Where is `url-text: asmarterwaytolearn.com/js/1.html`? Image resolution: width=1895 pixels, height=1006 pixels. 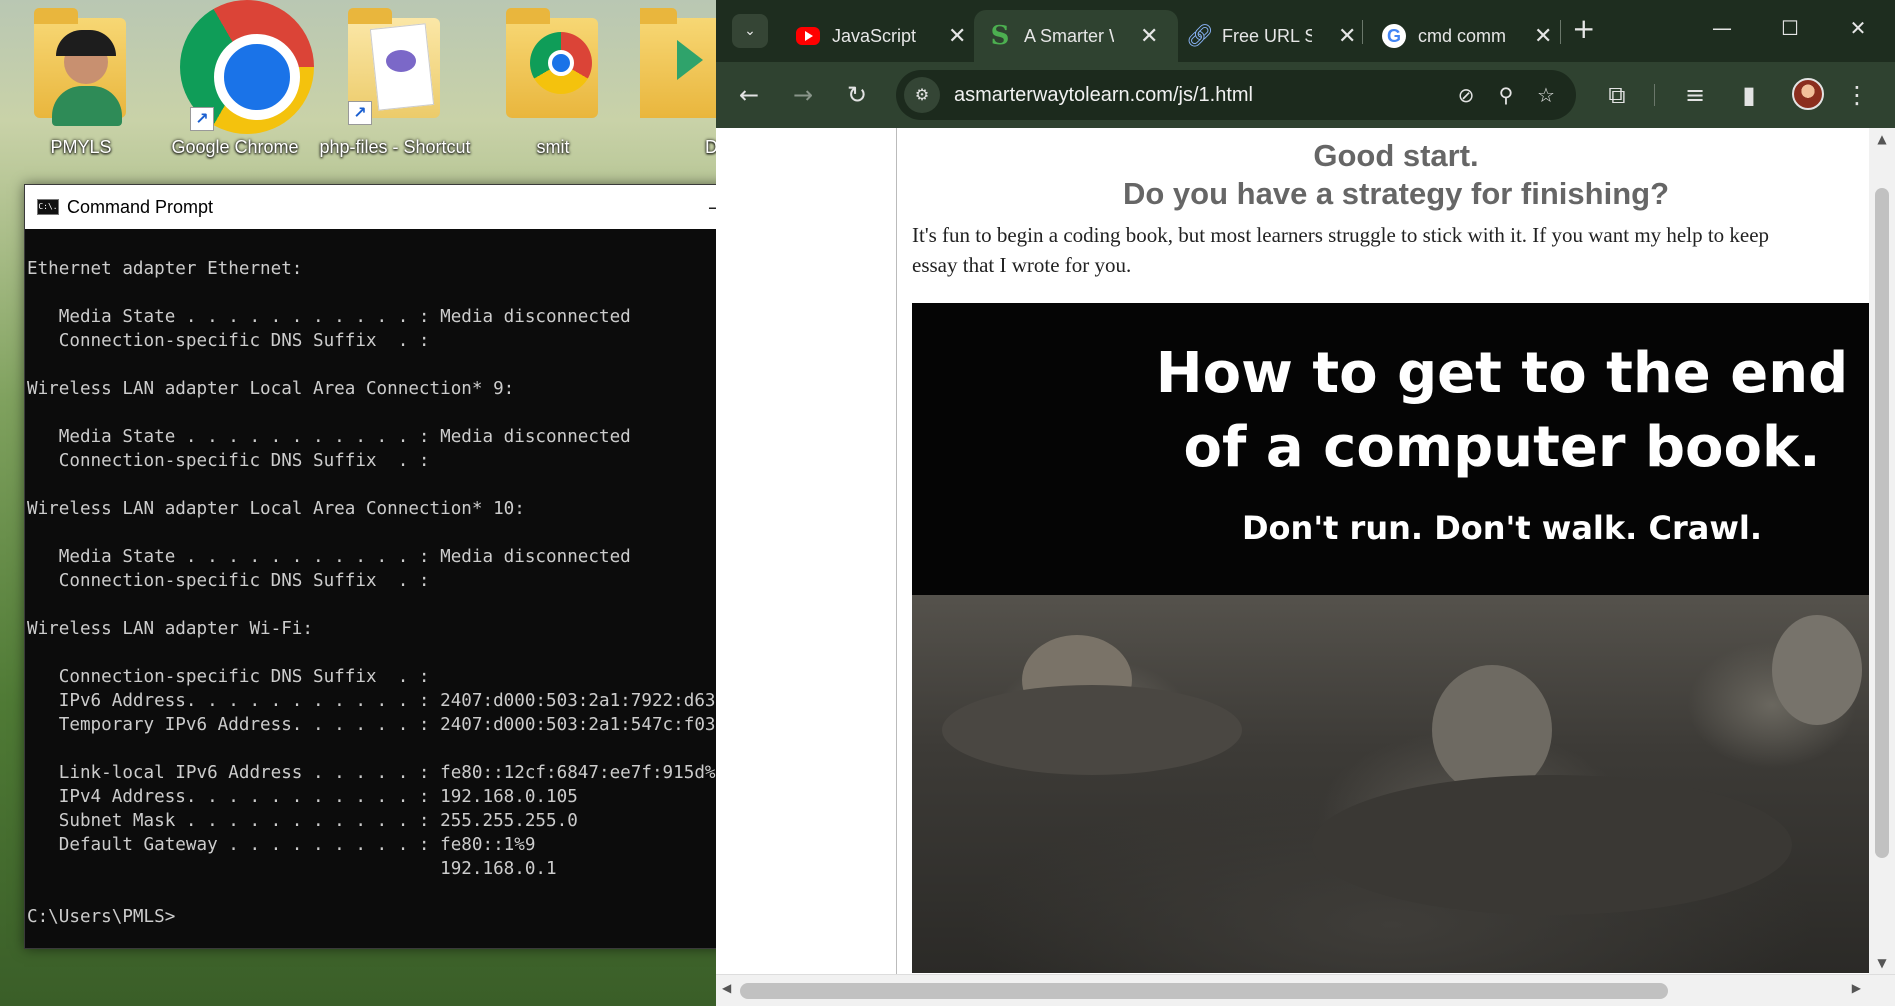
url-text: asmarterwaytolearn.com/js/1.html is located at coordinates (1200, 95).